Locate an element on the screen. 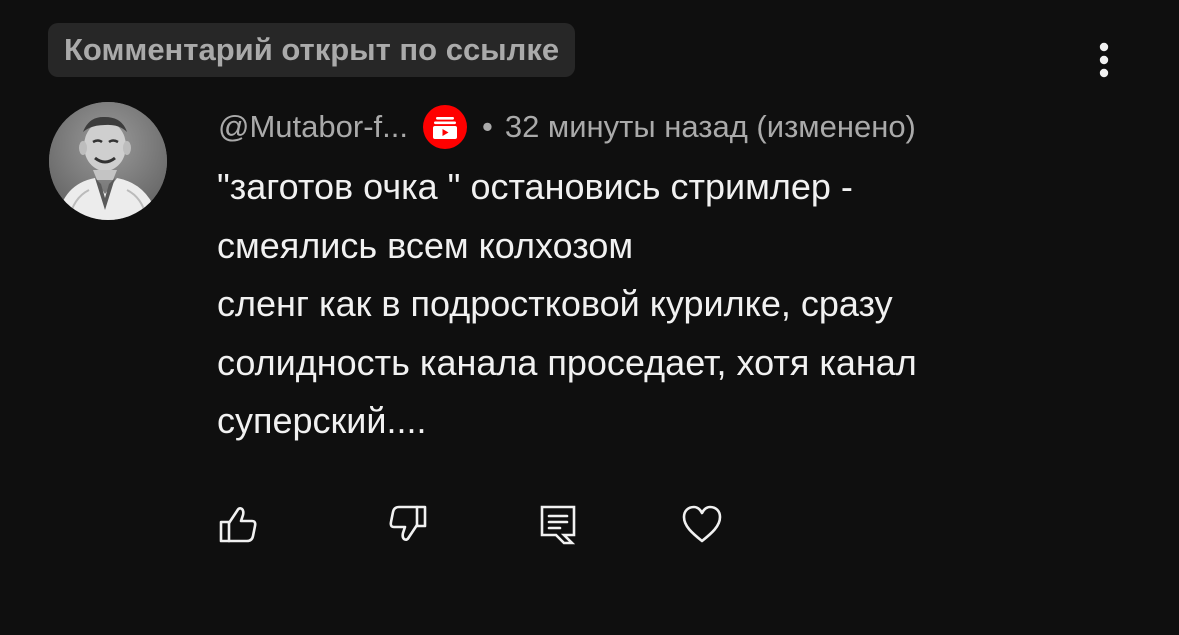 The height and width of the screenshot is (635, 1179). comment-timestamp: 32 минуты назад (изменено) is located at coordinates (710, 126).